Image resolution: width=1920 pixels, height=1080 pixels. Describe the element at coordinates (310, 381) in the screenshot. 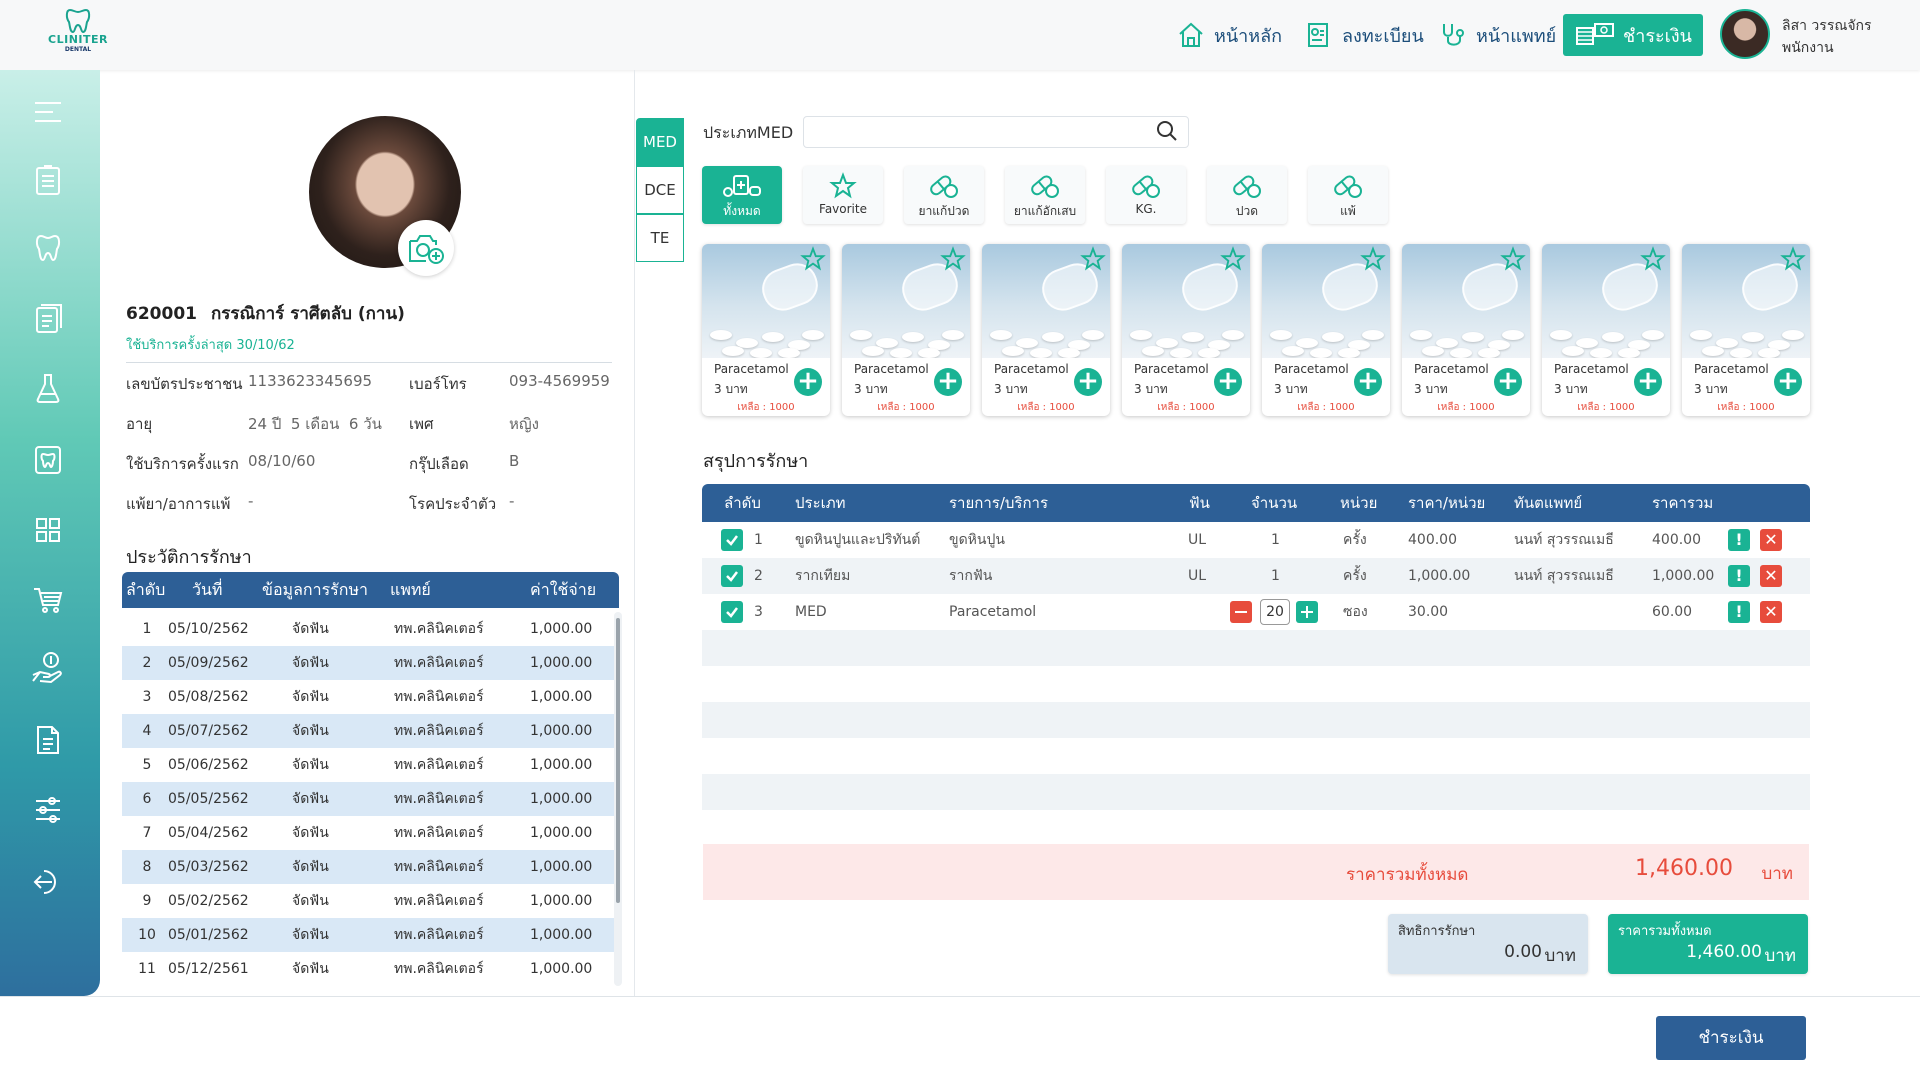

I see `field-value-id: 1133623345695` at that location.